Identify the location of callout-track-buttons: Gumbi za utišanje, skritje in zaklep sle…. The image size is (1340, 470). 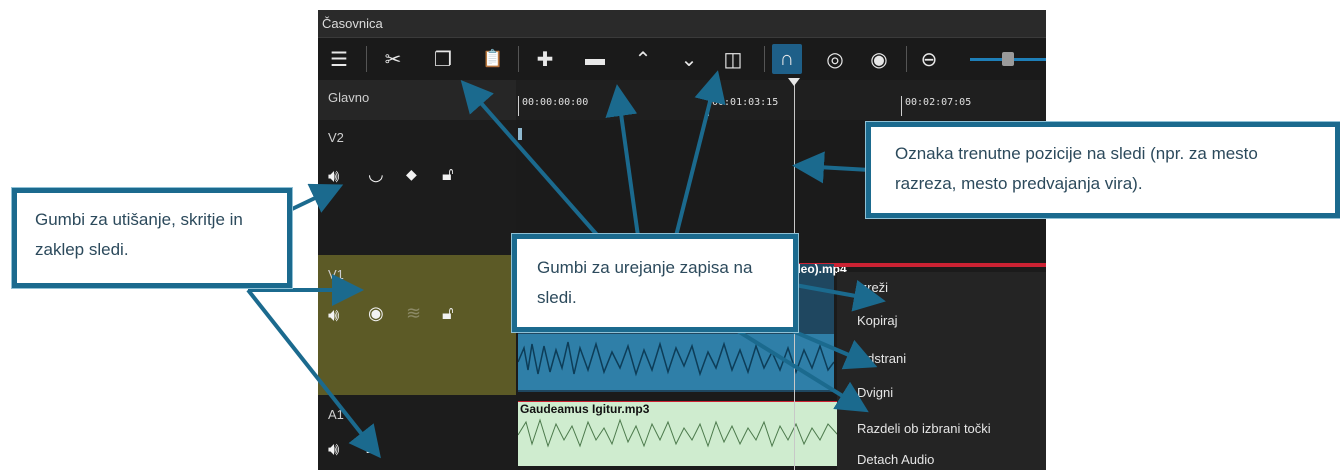
(152, 238).